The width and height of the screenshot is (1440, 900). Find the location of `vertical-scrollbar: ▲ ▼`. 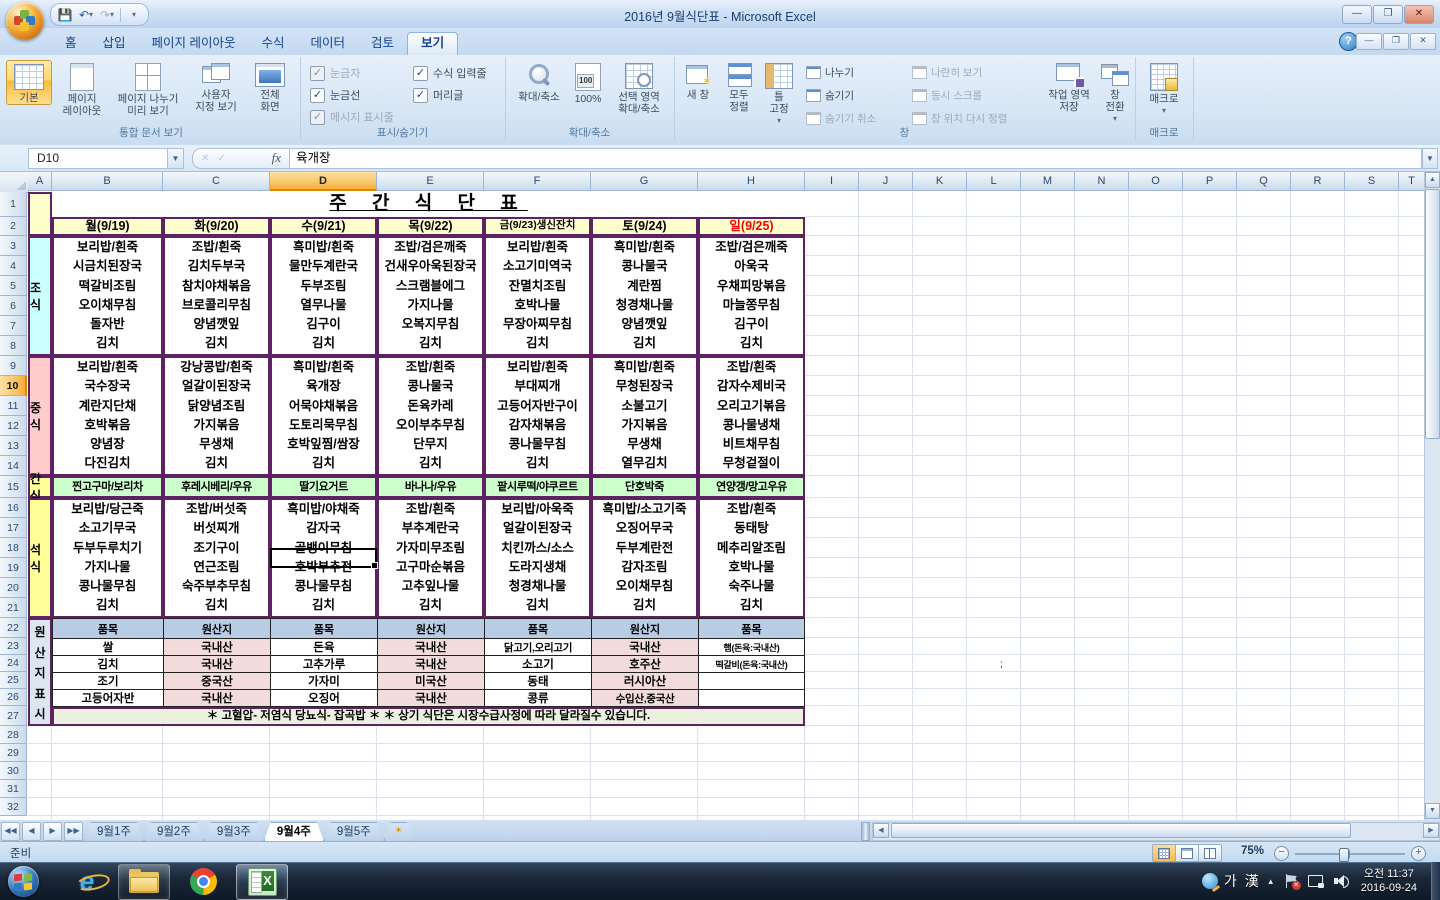

vertical-scrollbar: ▲ ▼ is located at coordinates (1432, 496).